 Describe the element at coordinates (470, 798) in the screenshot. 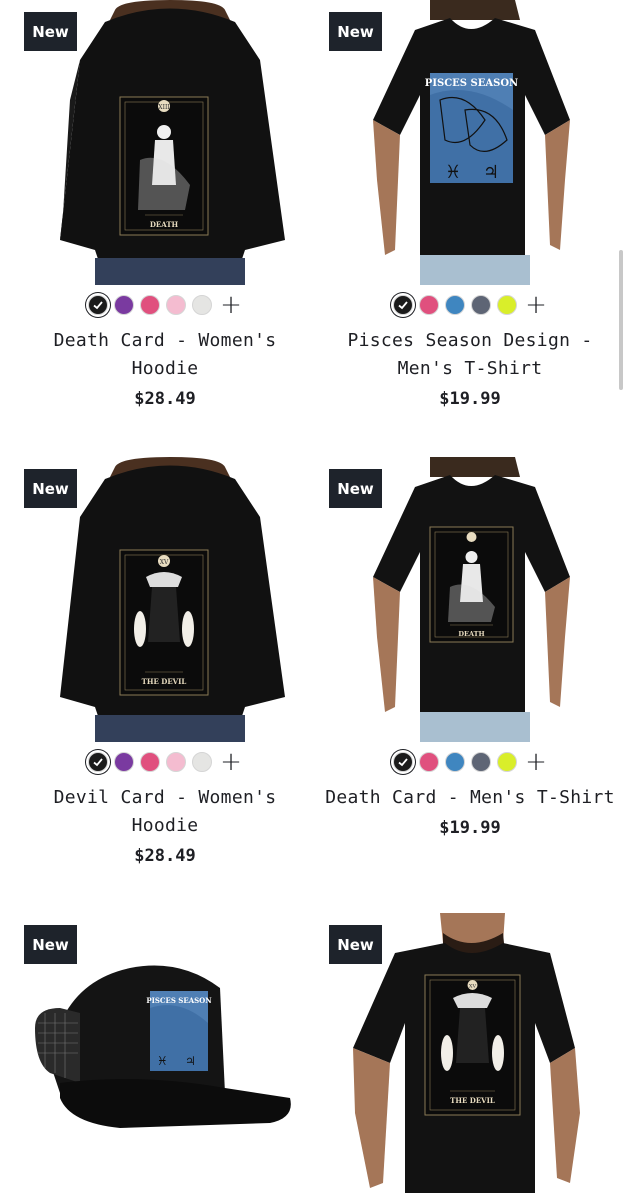

I see `product-title: Death Card - Men's T-Shirt` at that location.